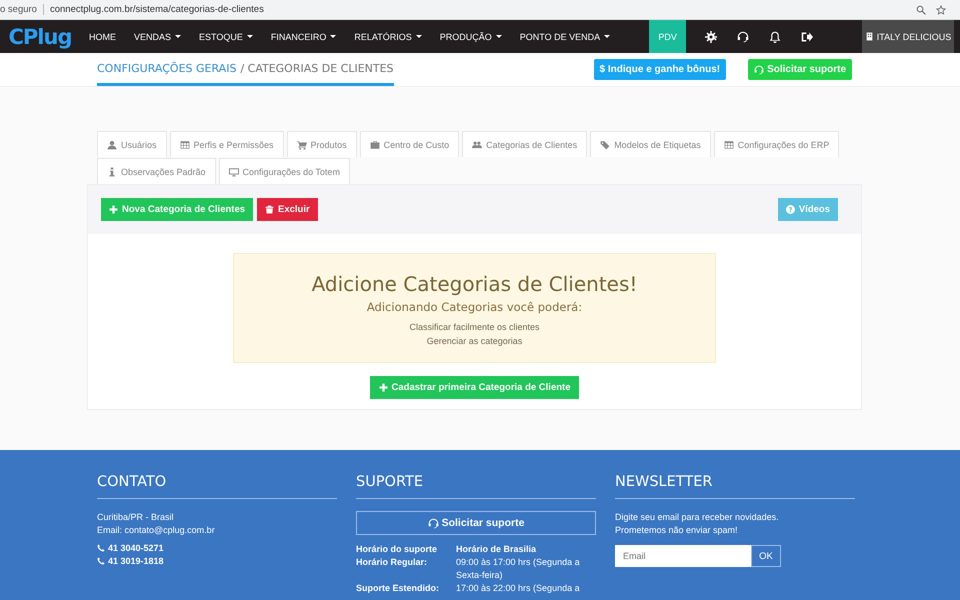 This screenshot has width=960, height=600. What do you see at coordinates (132, 144) in the screenshot?
I see `settings-tab: Usuários` at bounding box center [132, 144].